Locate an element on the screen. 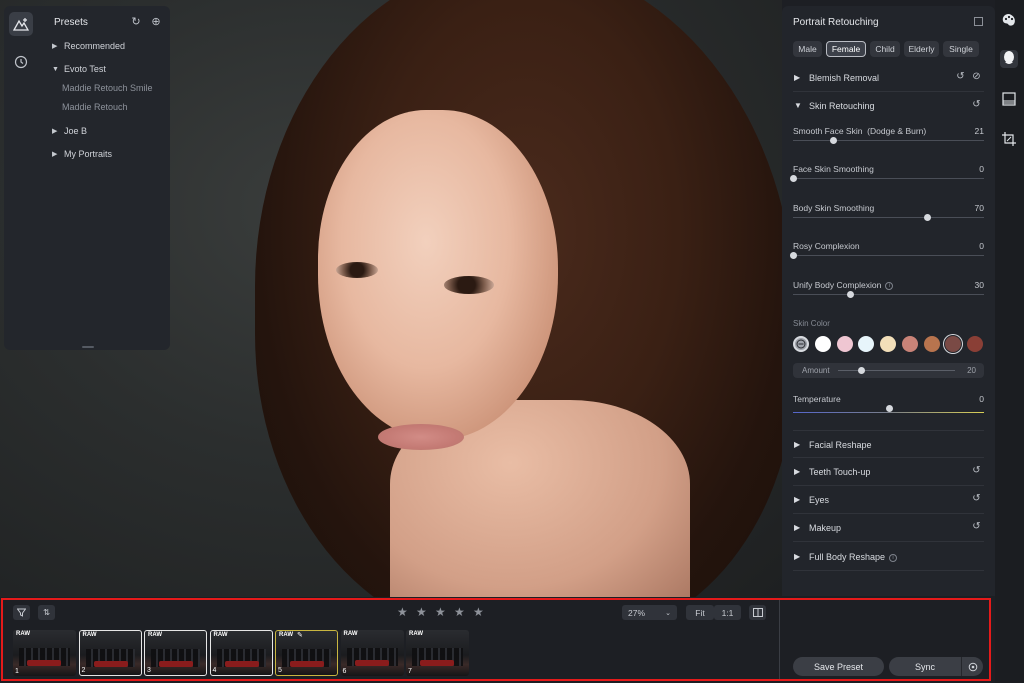 The height and width of the screenshot is (683, 1024). sync-button: Sync is located at coordinates (936, 666).